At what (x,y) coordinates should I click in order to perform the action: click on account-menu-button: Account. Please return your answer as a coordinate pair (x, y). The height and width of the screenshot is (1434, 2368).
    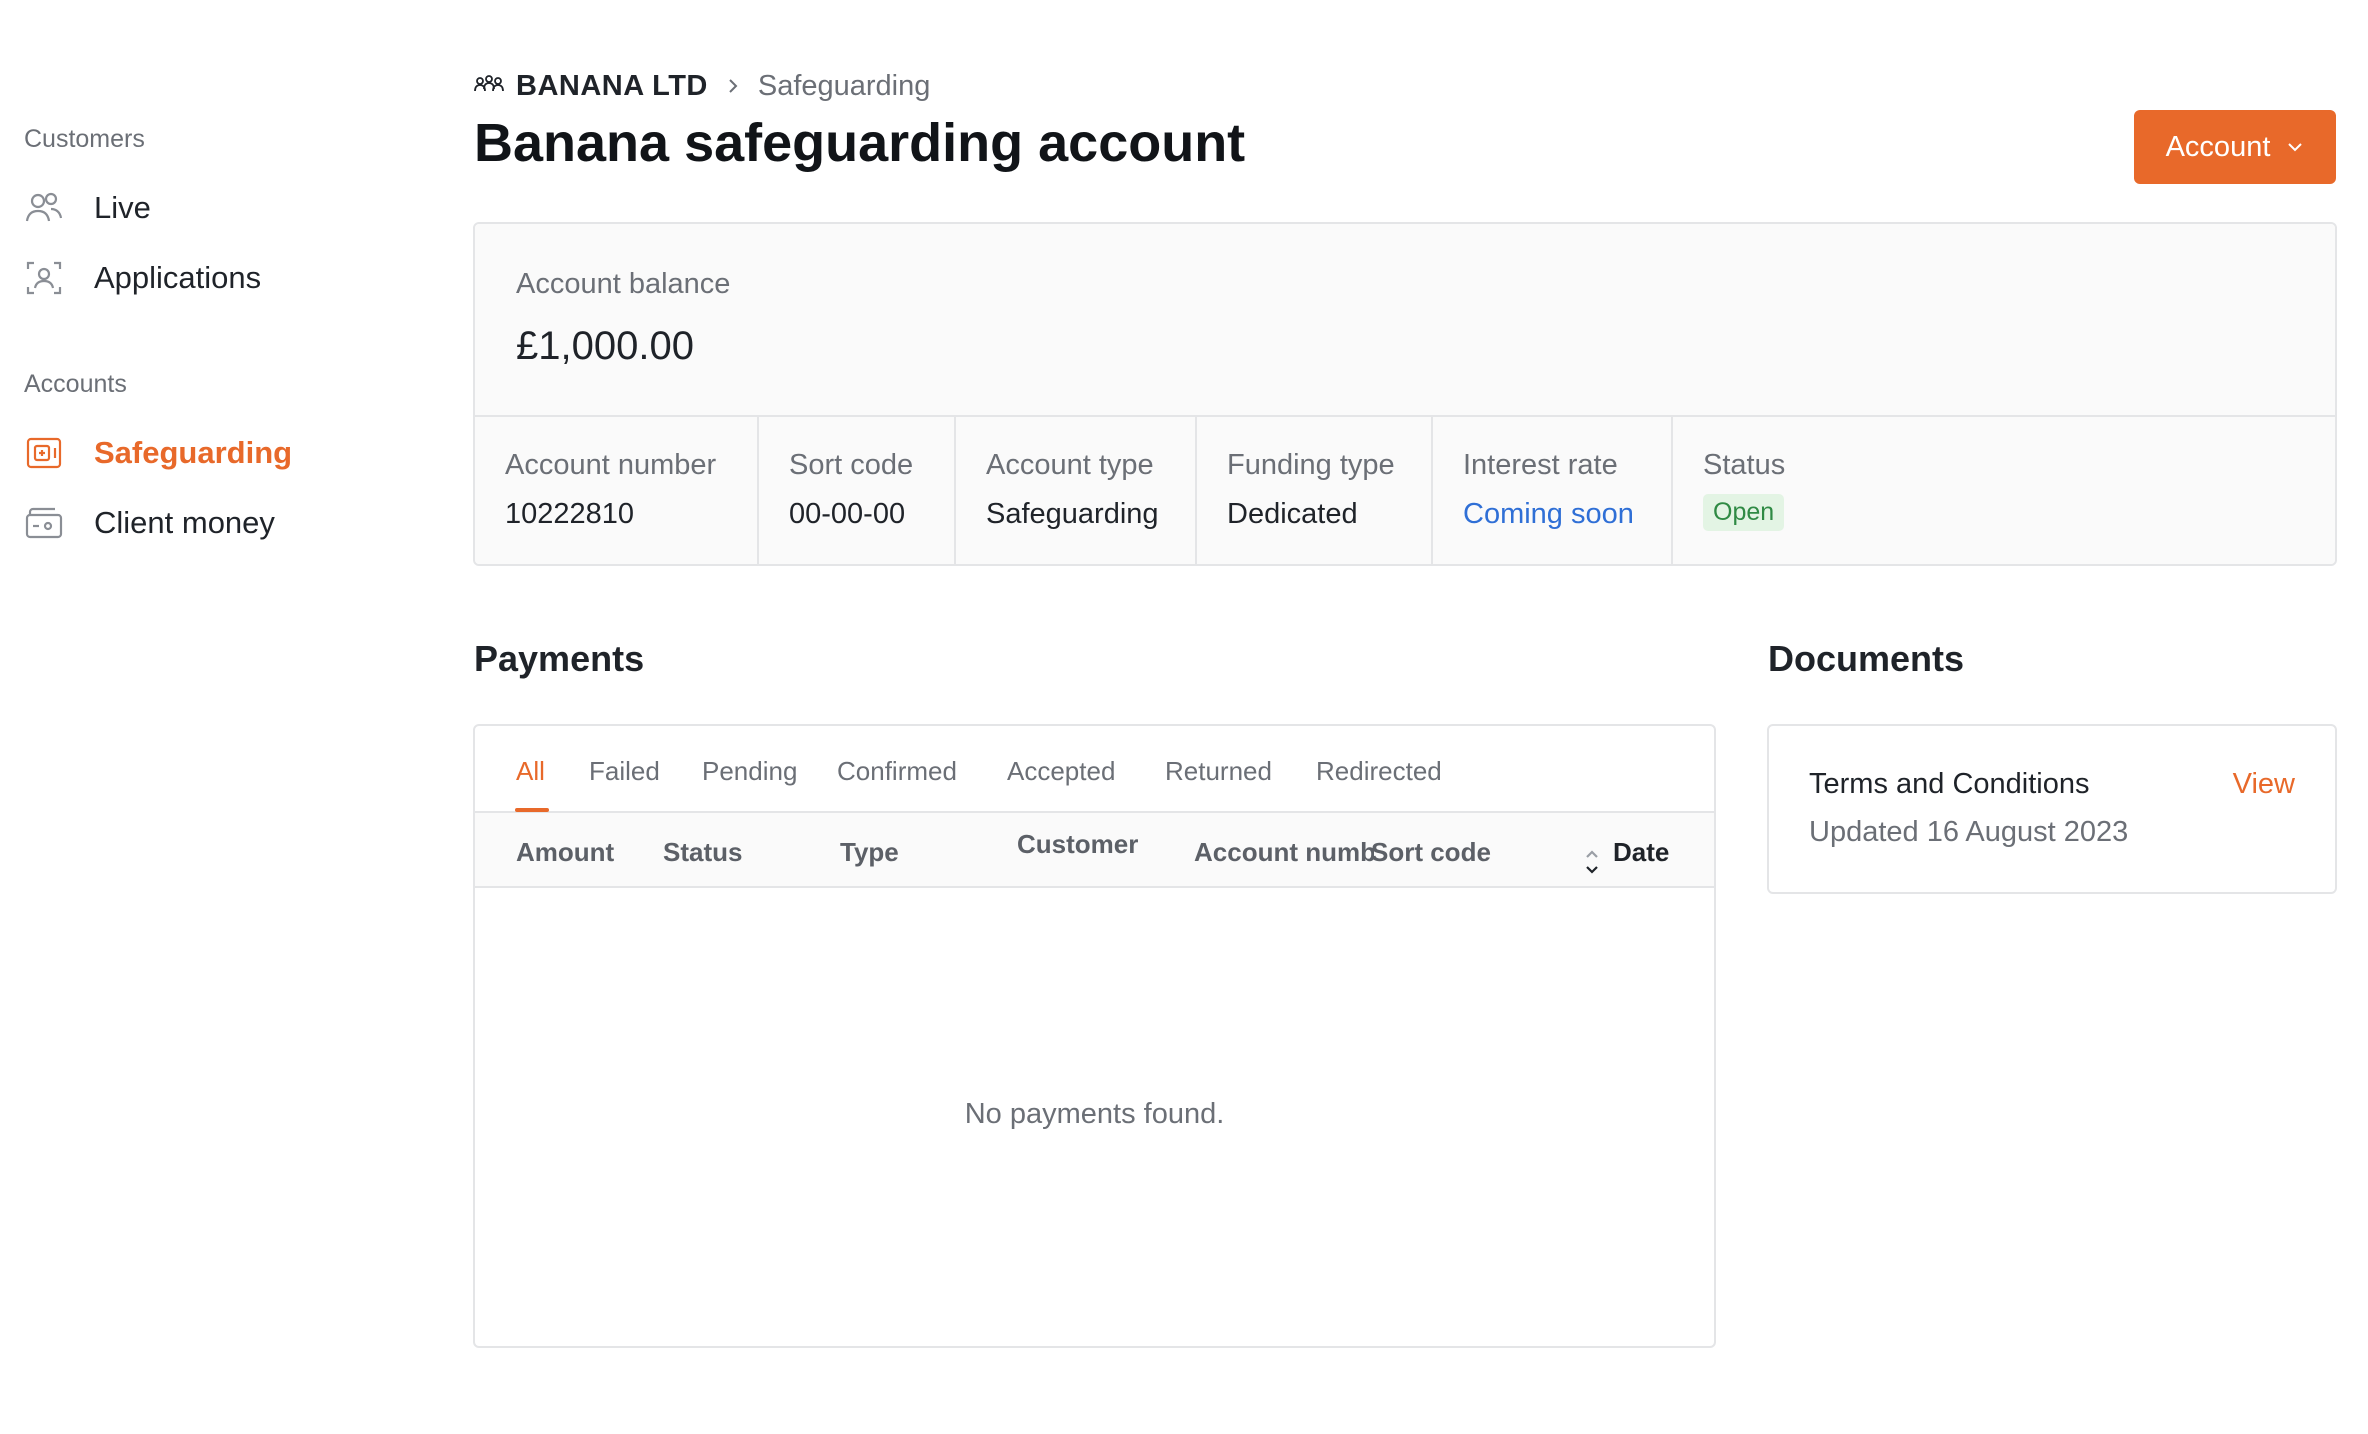
    Looking at the image, I should click on (2235, 147).